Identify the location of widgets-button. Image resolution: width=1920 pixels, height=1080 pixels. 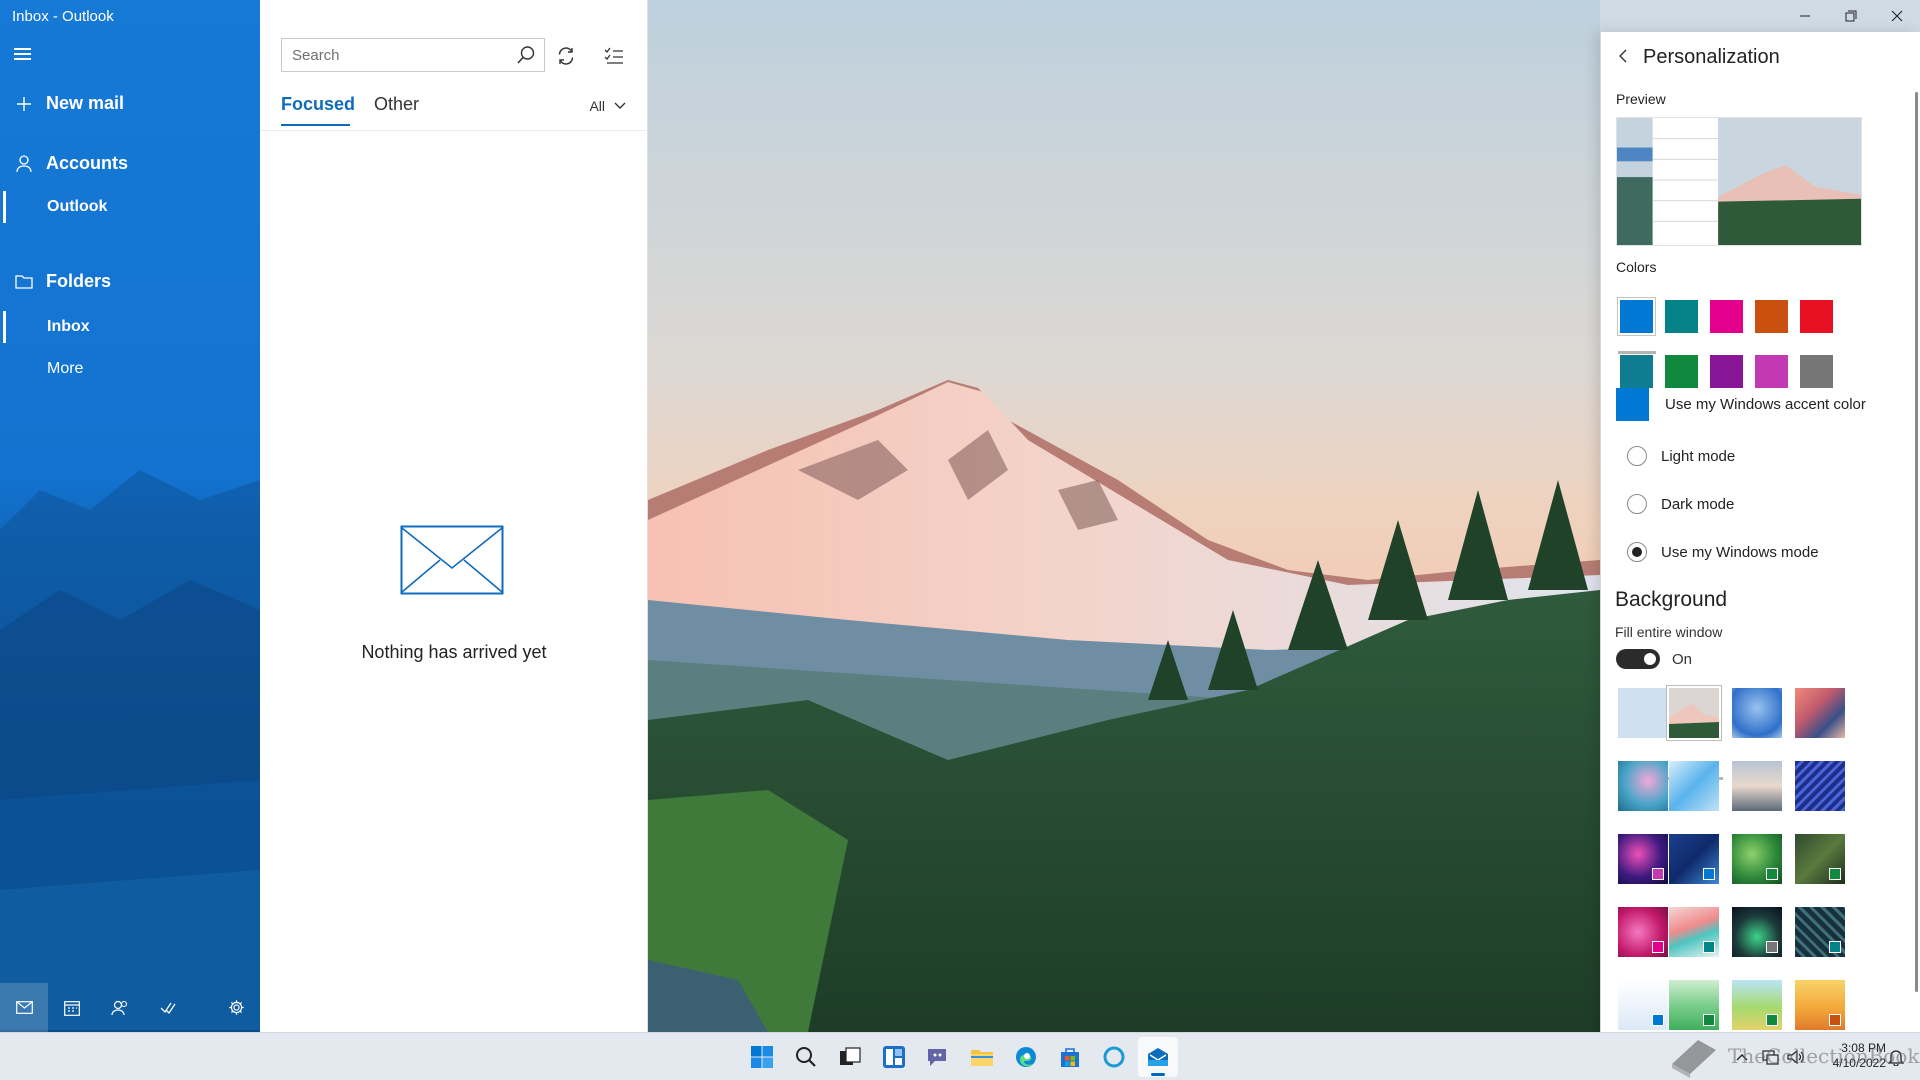
(894, 1057).